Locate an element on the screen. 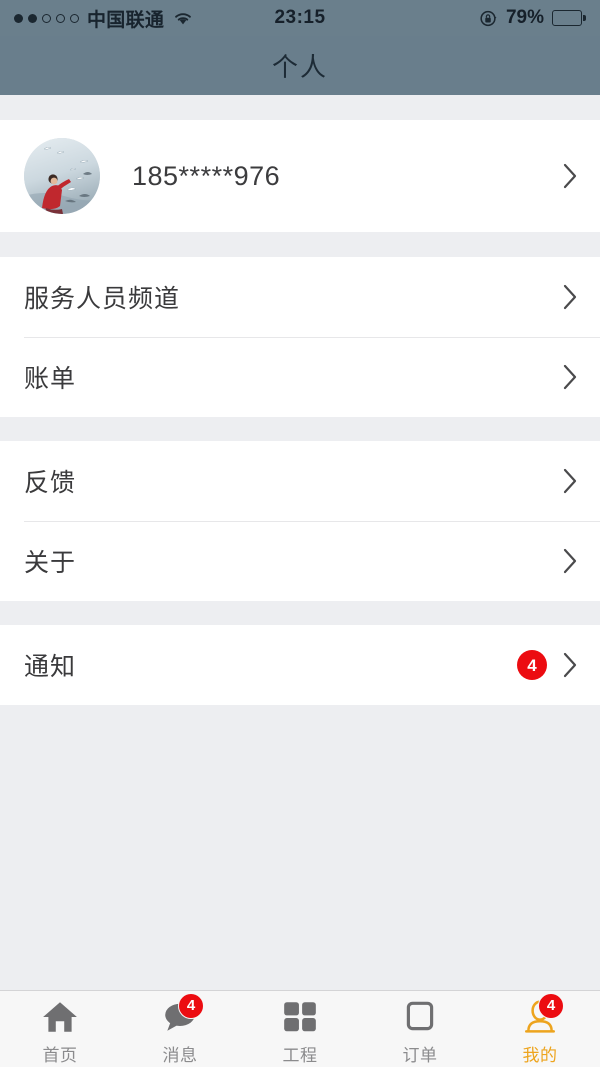  tab-mine-label: 我的 is located at coordinates (540, 1055).